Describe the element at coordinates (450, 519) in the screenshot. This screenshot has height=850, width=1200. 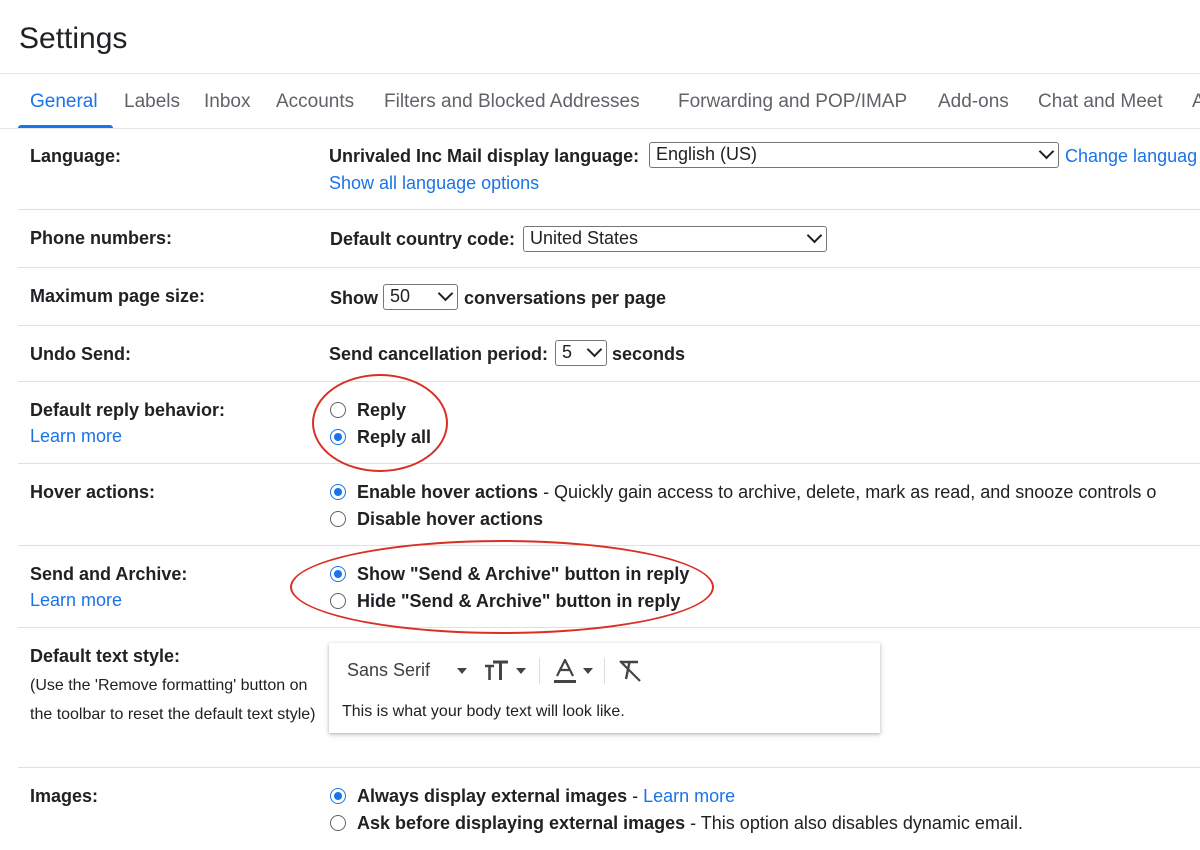
I see `disable-hover-option-label: Disable hover actions` at that location.